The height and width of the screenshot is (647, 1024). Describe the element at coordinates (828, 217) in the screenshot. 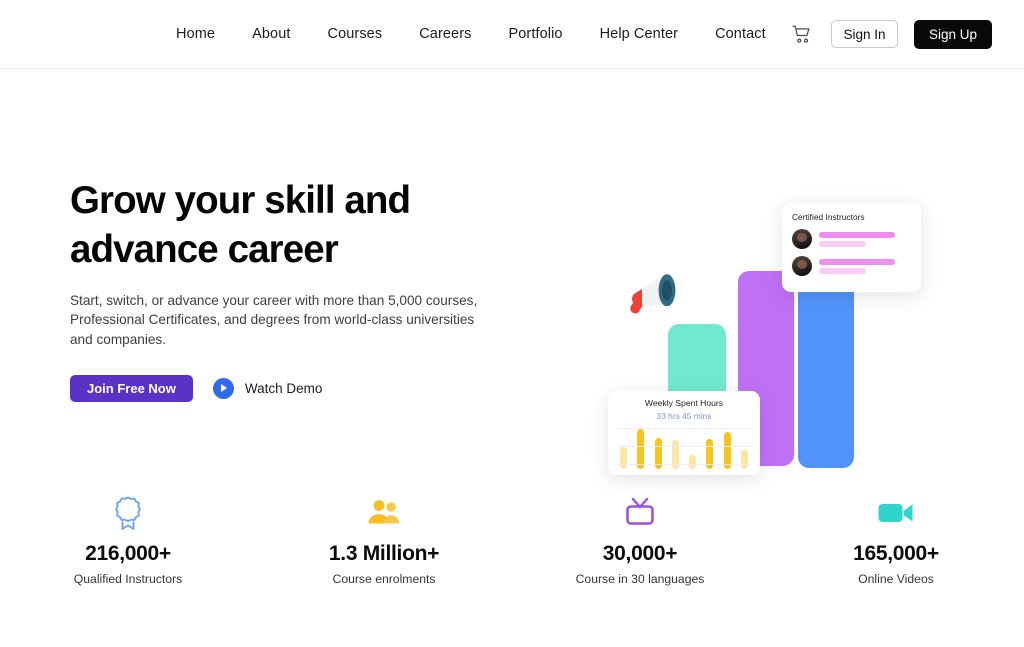

I see `certified-instructors-title: Certified Instructors` at that location.